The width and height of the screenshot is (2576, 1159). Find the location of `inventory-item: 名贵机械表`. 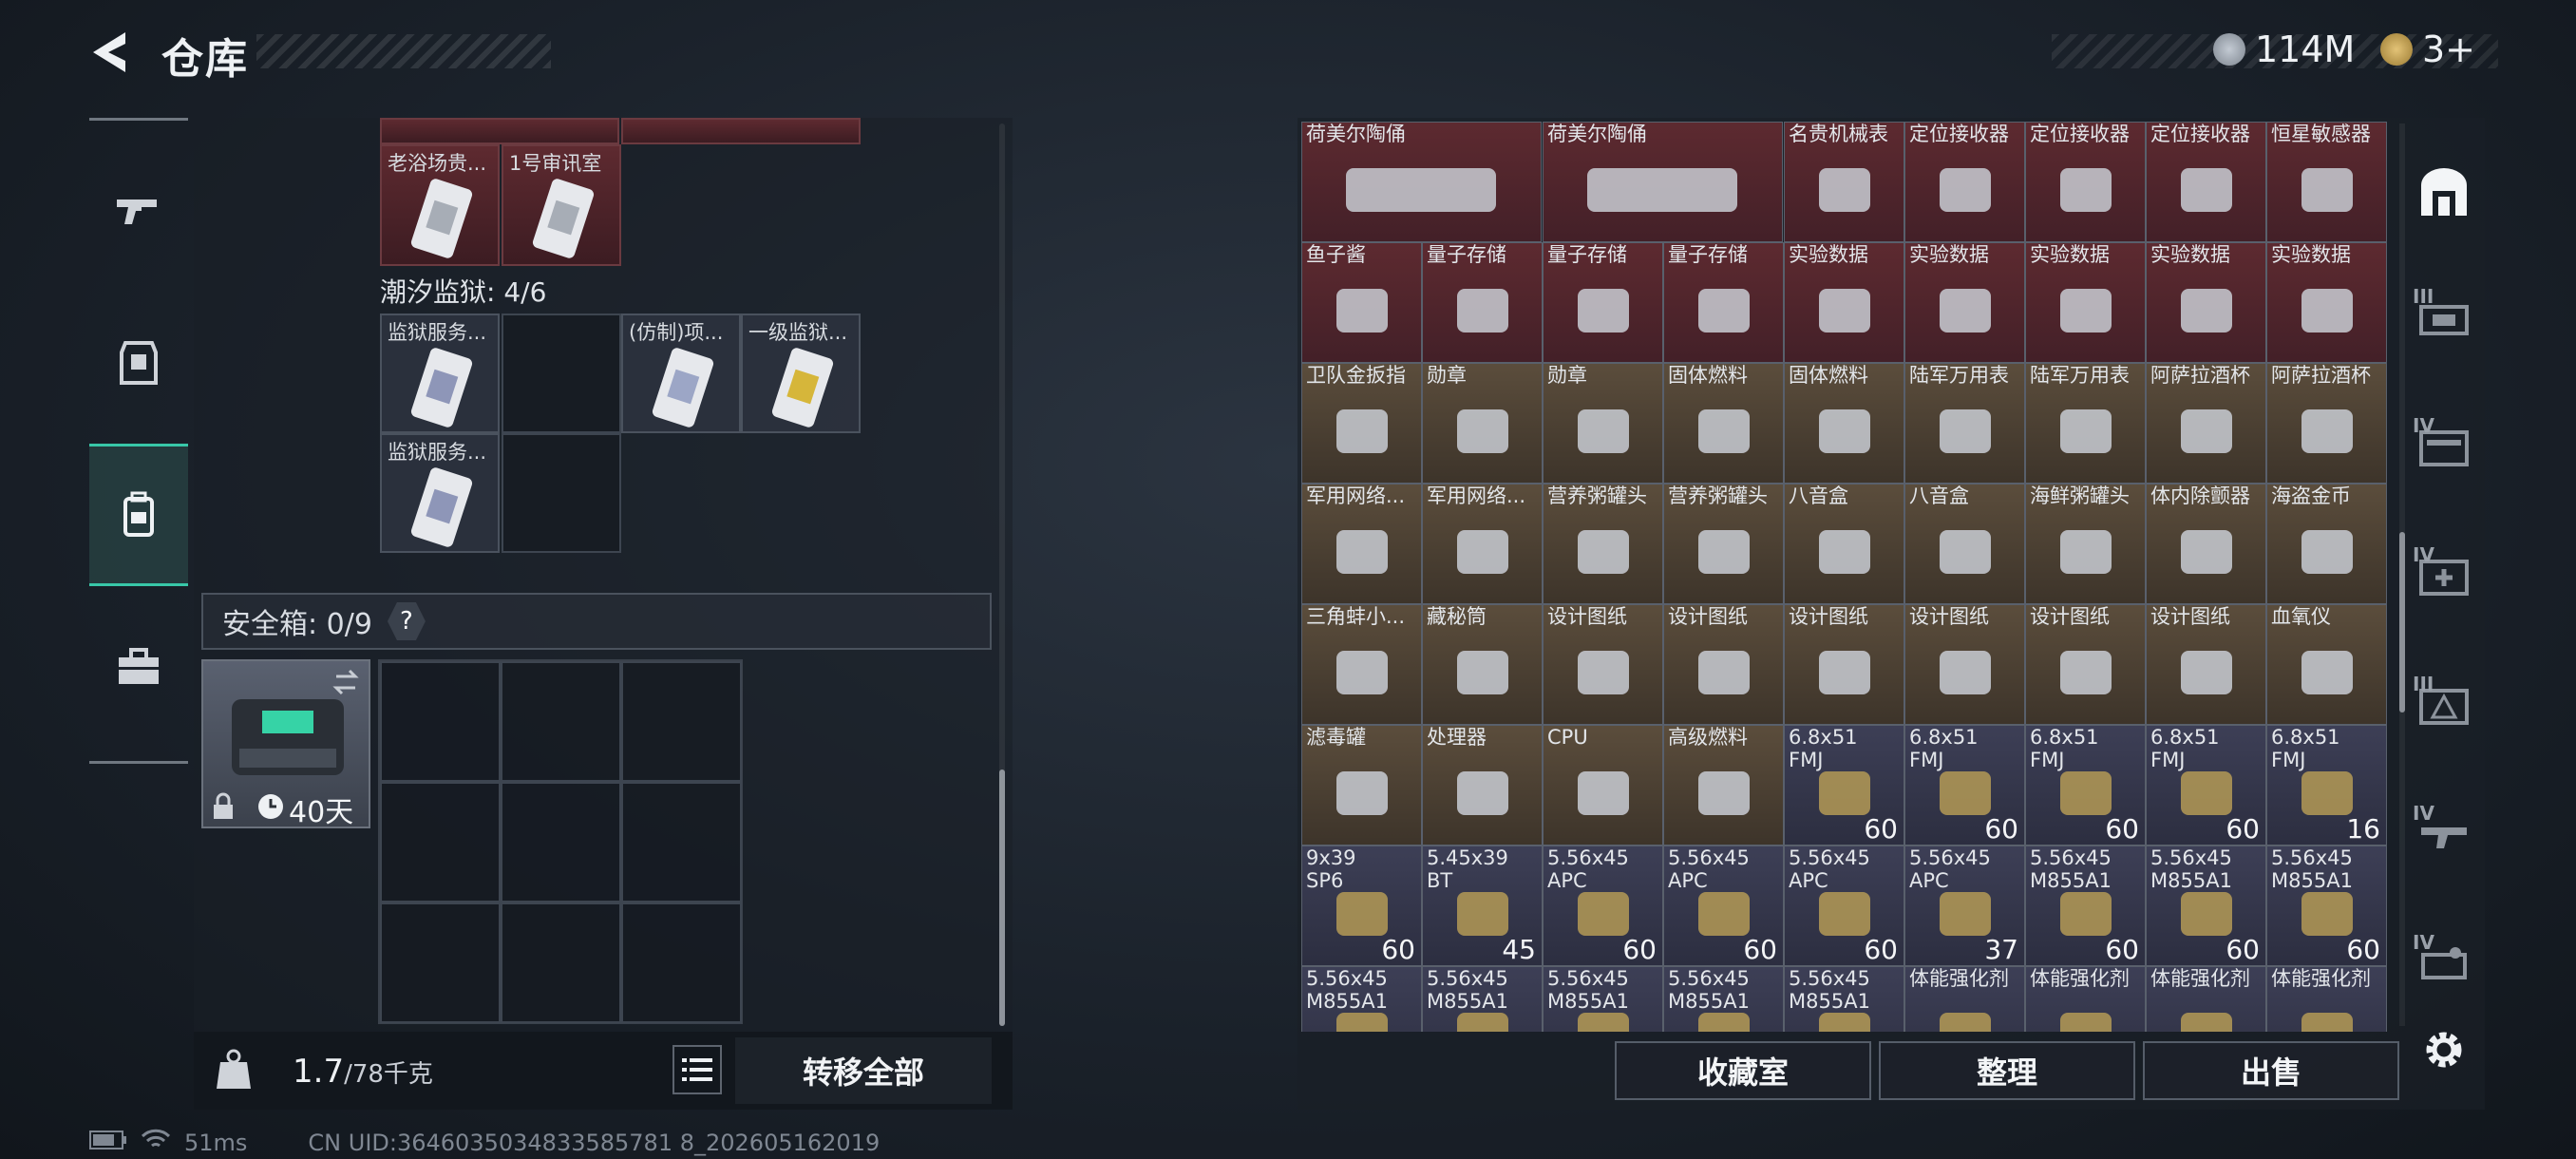

inventory-item: 名贵机械表 is located at coordinates (1844, 182).